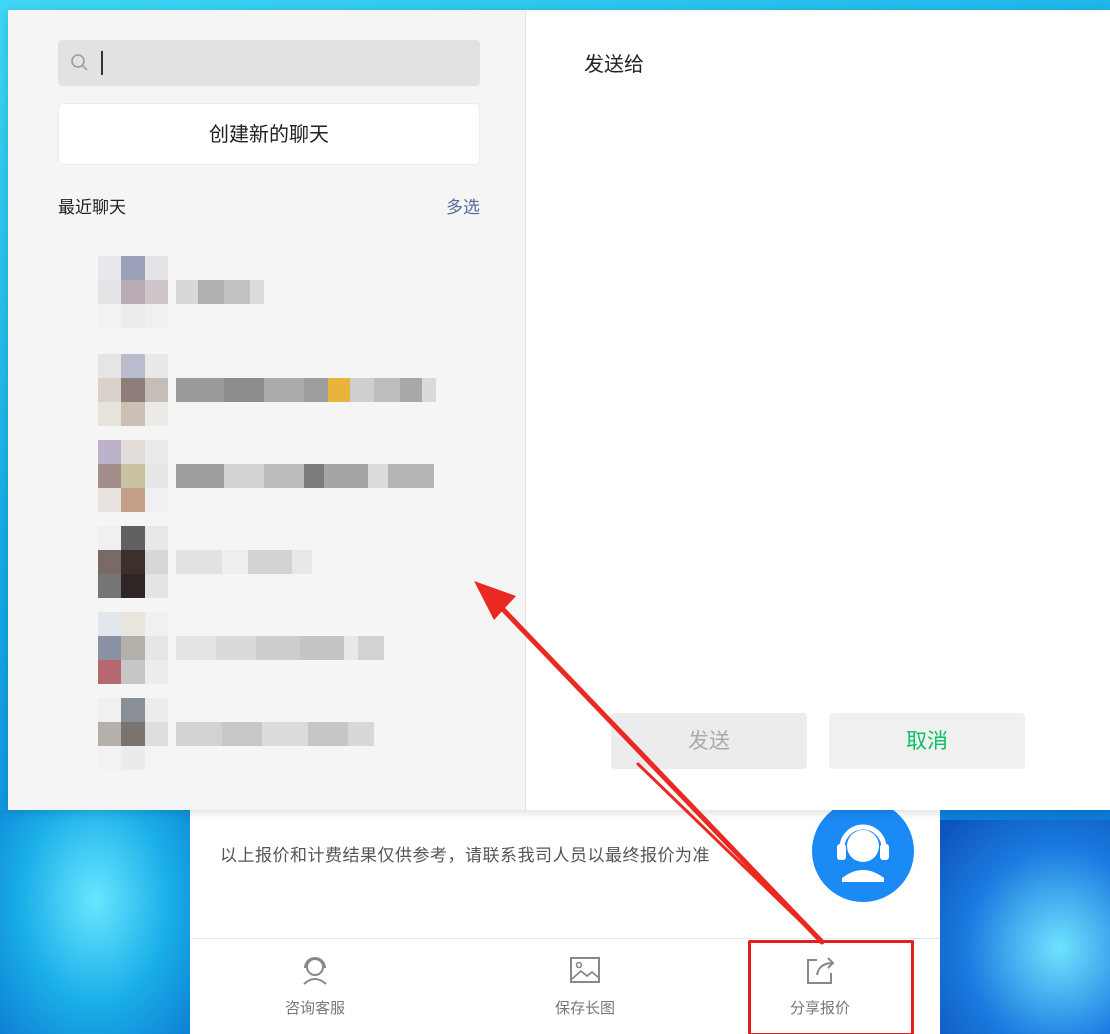 The width and height of the screenshot is (1110, 1034). I want to click on multi-select-link: 多选, so click(463, 205).